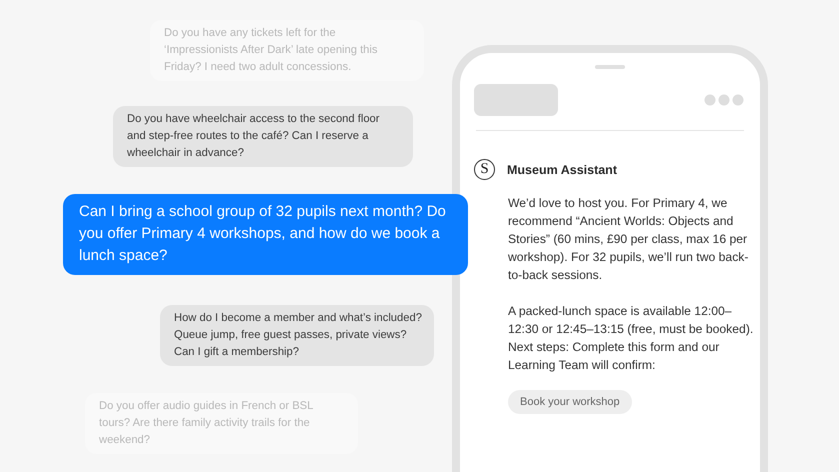 The width and height of the screenshot is (839, 472). Describe the element at coordinates (263, 136) in the screenshot. I see `message-bubble: Do you have wheelchair access to the second floor and step-free routes to the café? Can I reserve a wheelchair in advance?` at that location.